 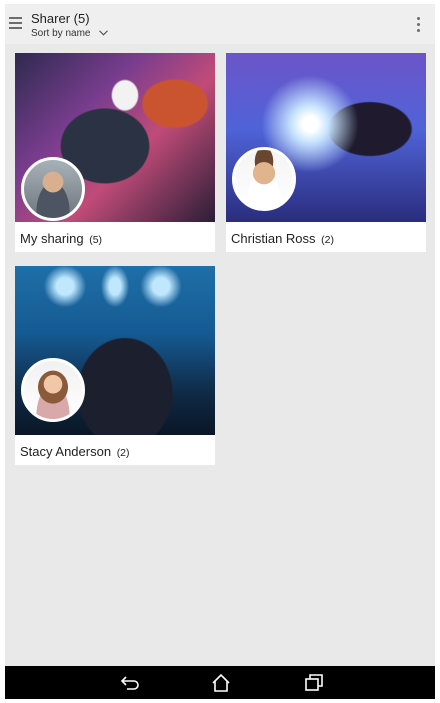 I want to click on card-label: My sharing (5), so click(x=61, y=238).